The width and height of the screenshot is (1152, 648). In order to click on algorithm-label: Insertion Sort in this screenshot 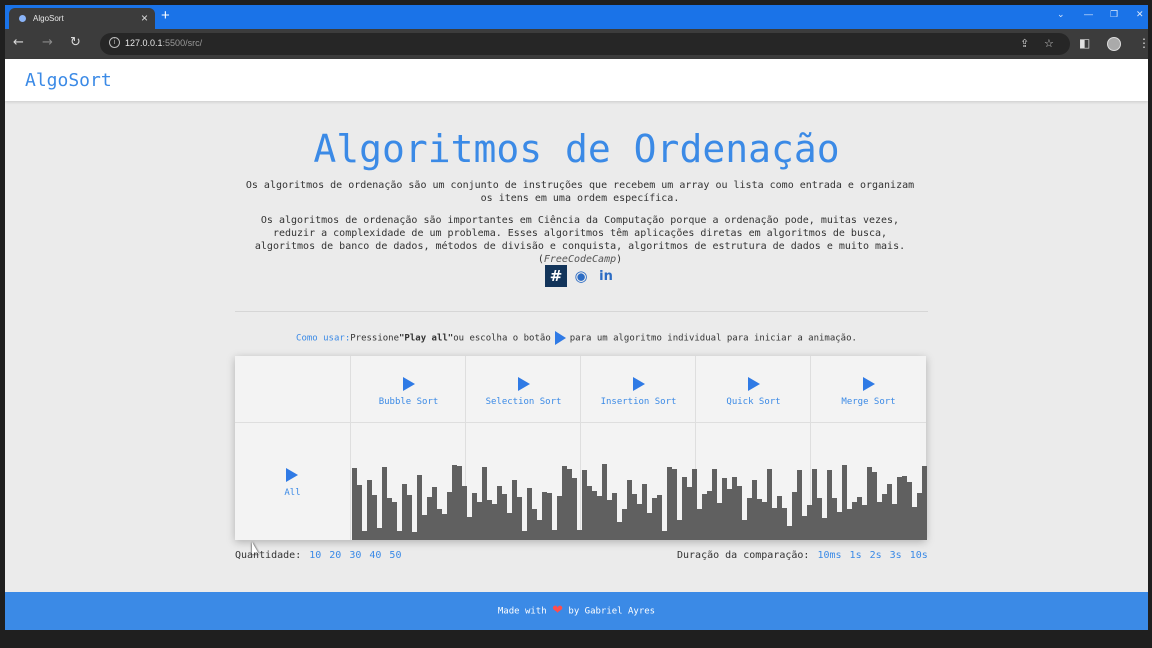, I will do `click(638, 402)`.